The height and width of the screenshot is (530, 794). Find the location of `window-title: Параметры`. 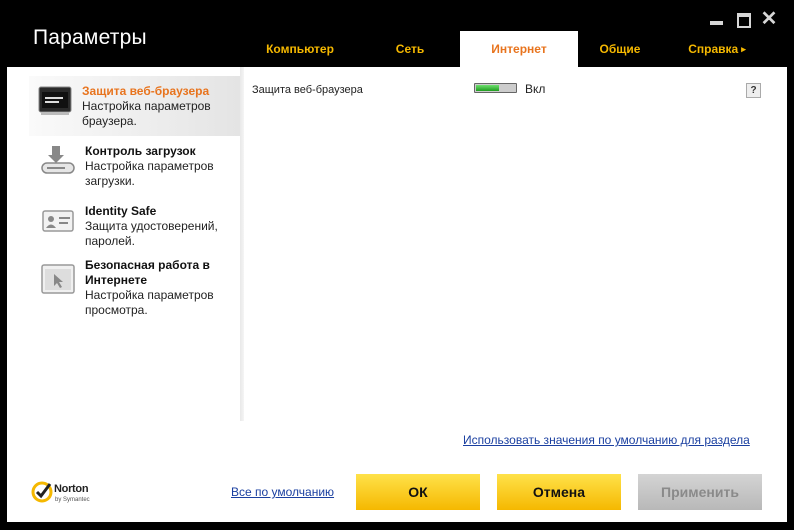

window-title: Параметры is located at coordinates (90, 37).